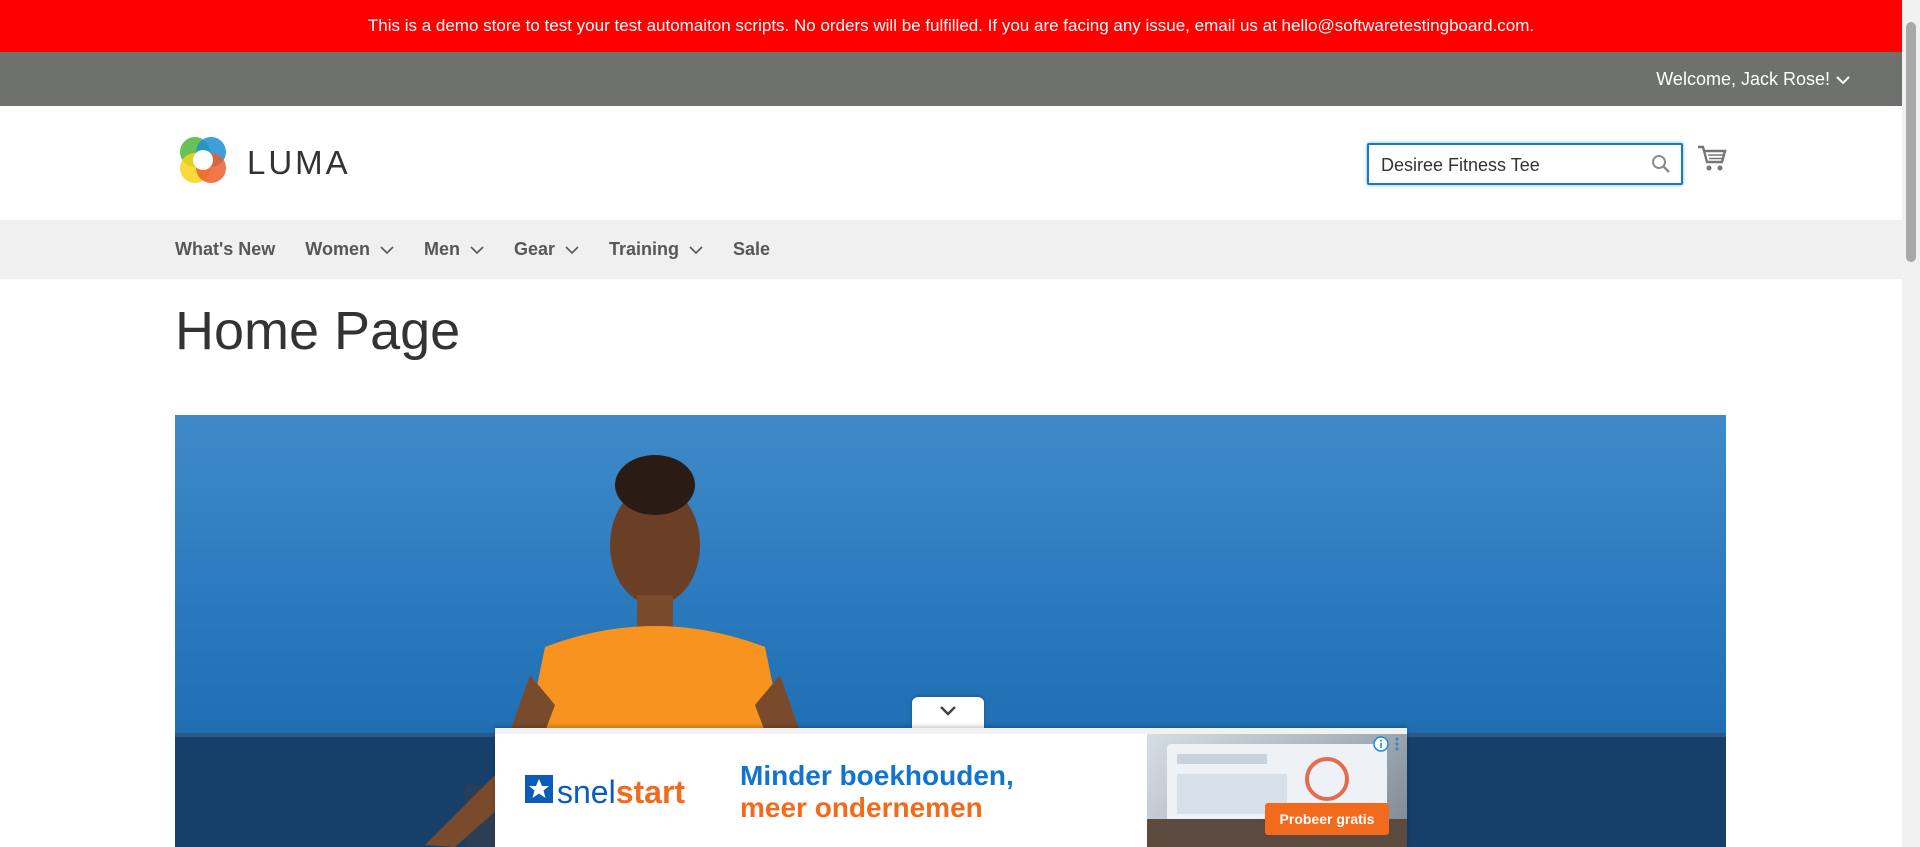 This screenshot has width=1920, height=847. What do you see at coordinates (337, 249) in the screenshot?
I see `nav-item-label: Women` at bounding box center [337, 249].